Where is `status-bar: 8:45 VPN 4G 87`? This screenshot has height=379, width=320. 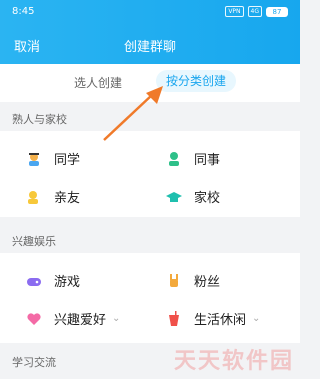
status-bar: 8:45 VPN 4G 87 is located at coordinates (150, 13).